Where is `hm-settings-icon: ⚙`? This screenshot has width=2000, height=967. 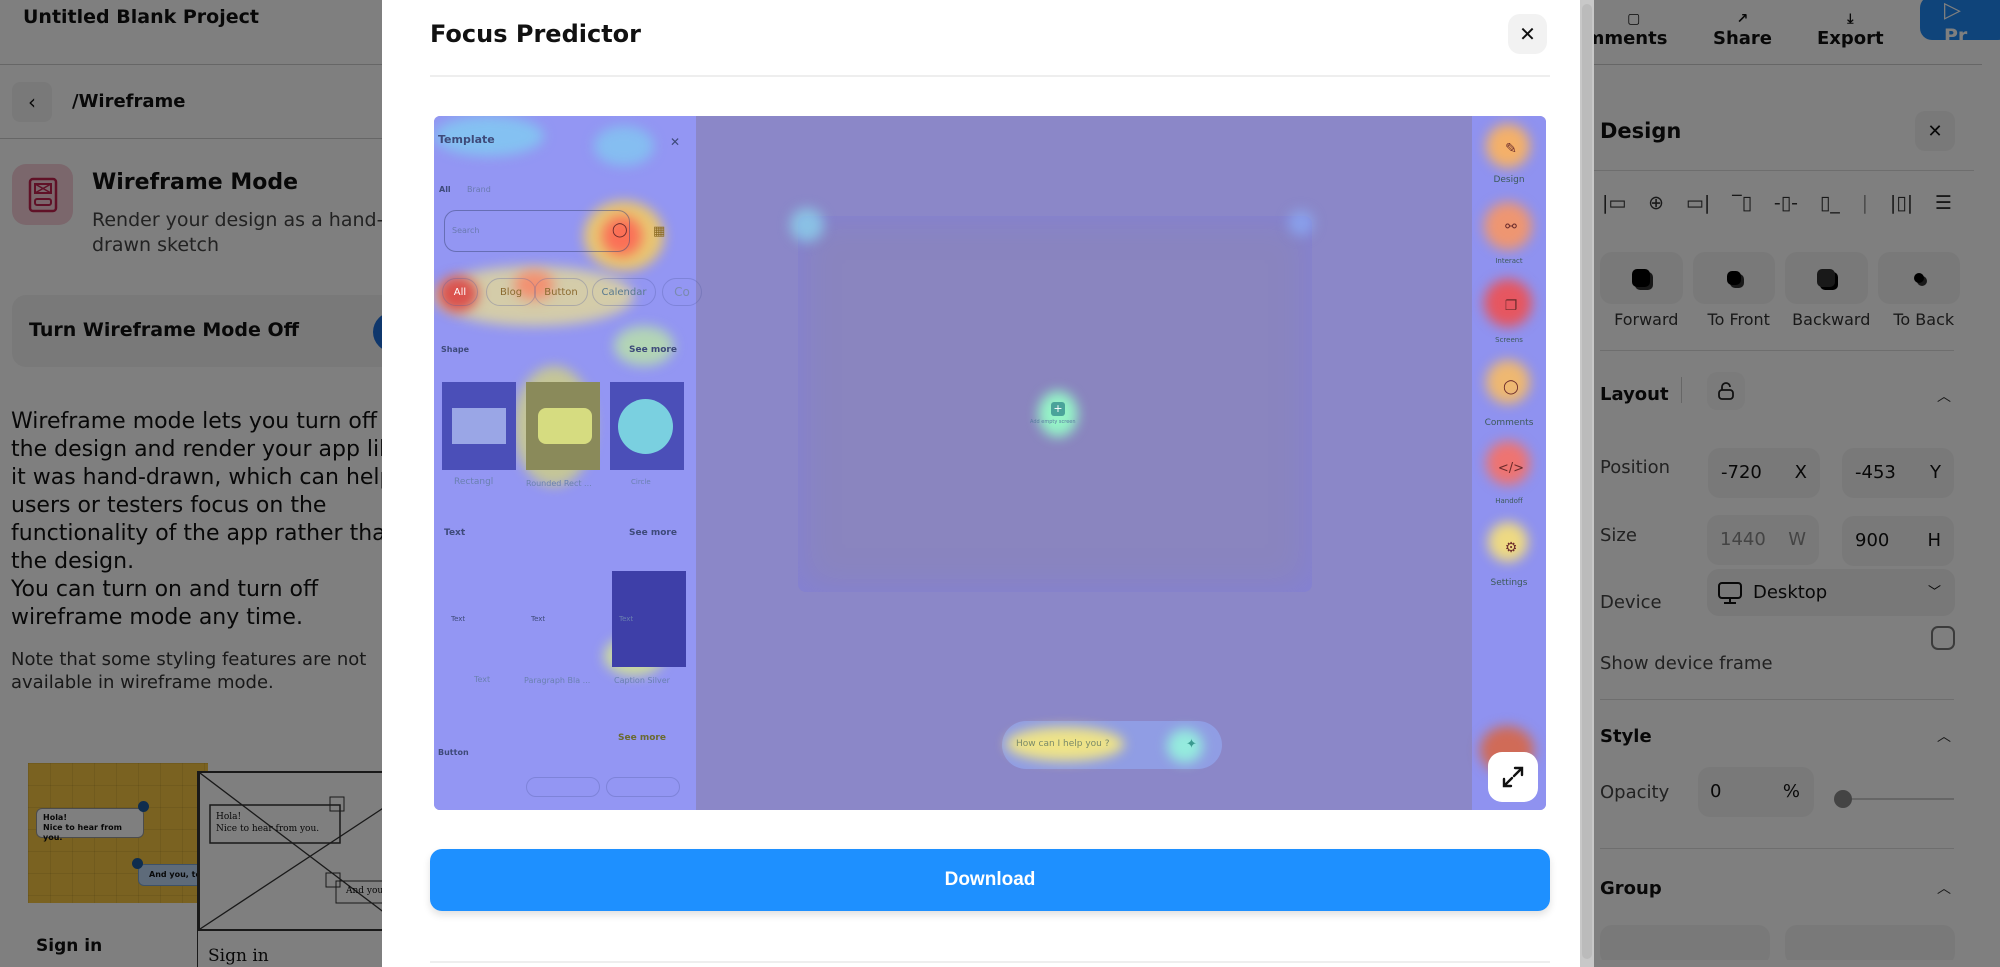
hm-settings-icon: ⚙ is located at coordinates (1511, 548).